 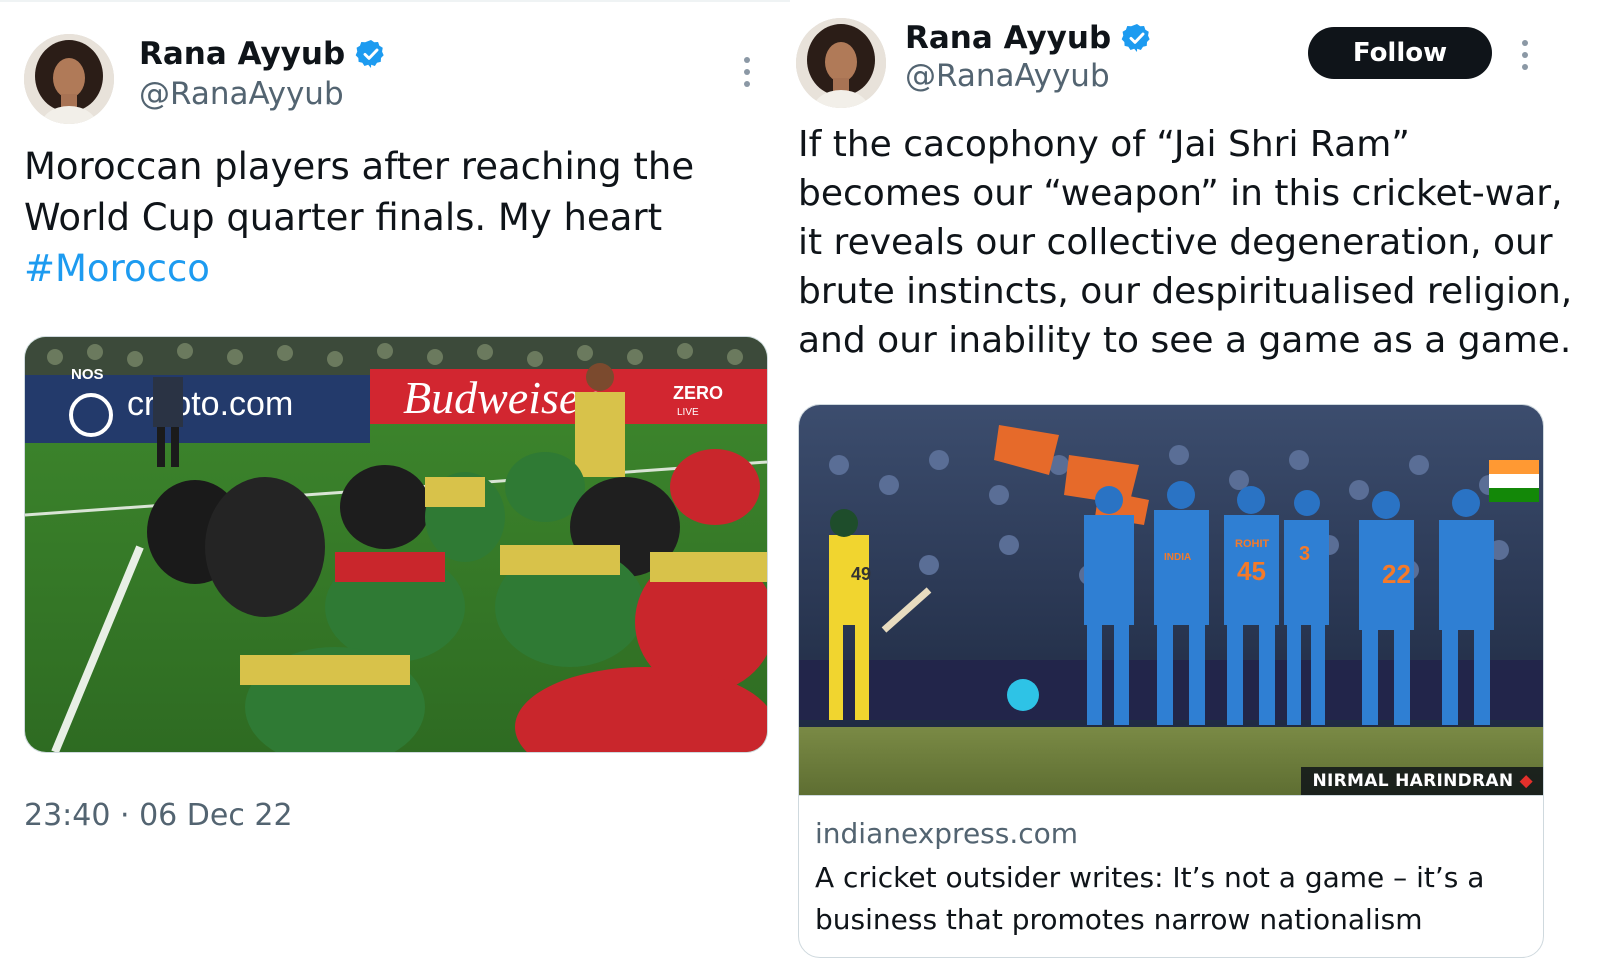 I want to click on fielder-jersey-number: 22, so click(x=1396, y=574).